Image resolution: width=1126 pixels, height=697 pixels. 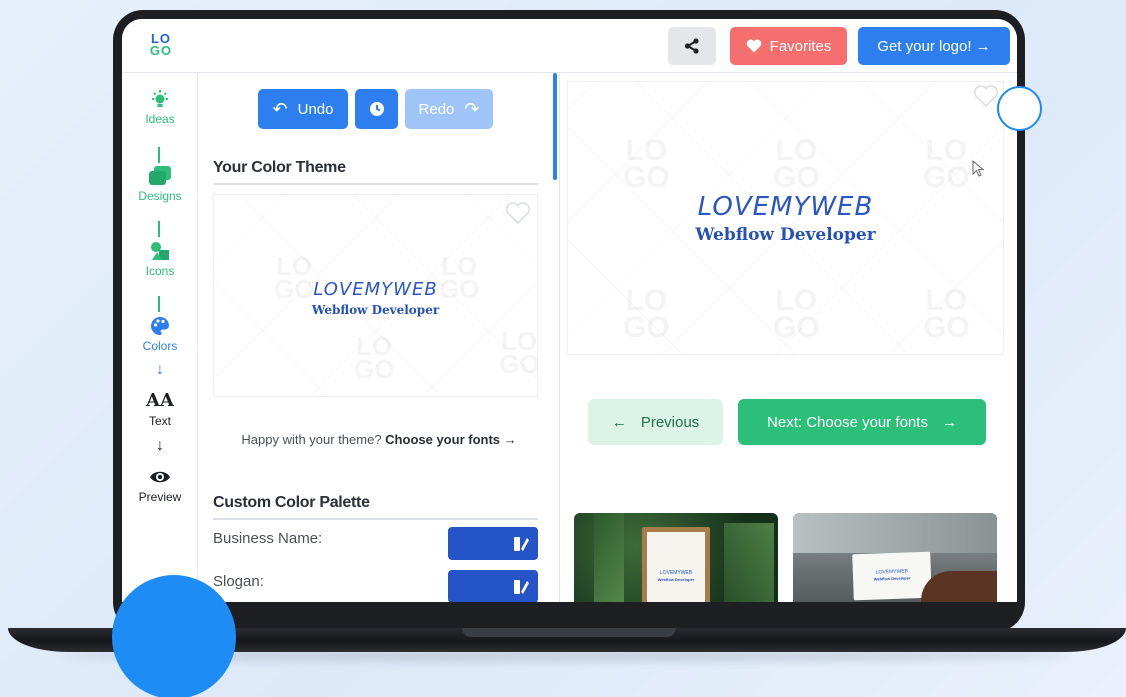 I want to click on sidebar-item-colors: Colors, so click(x=160, y=334).